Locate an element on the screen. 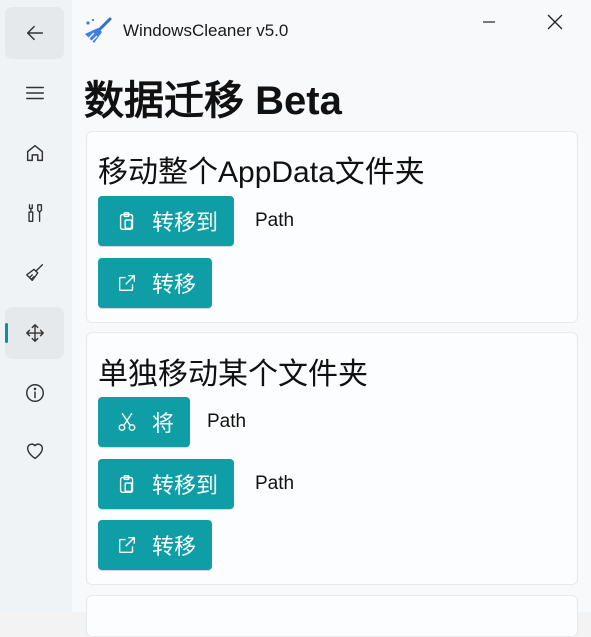  info-icon is located at coordinates (34, 393).